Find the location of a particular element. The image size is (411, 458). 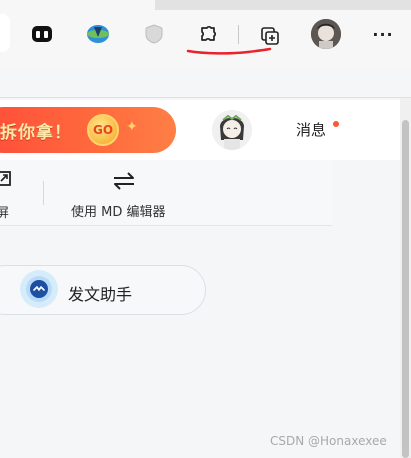

tab-strip-edge is located at coordinates (283, 5).